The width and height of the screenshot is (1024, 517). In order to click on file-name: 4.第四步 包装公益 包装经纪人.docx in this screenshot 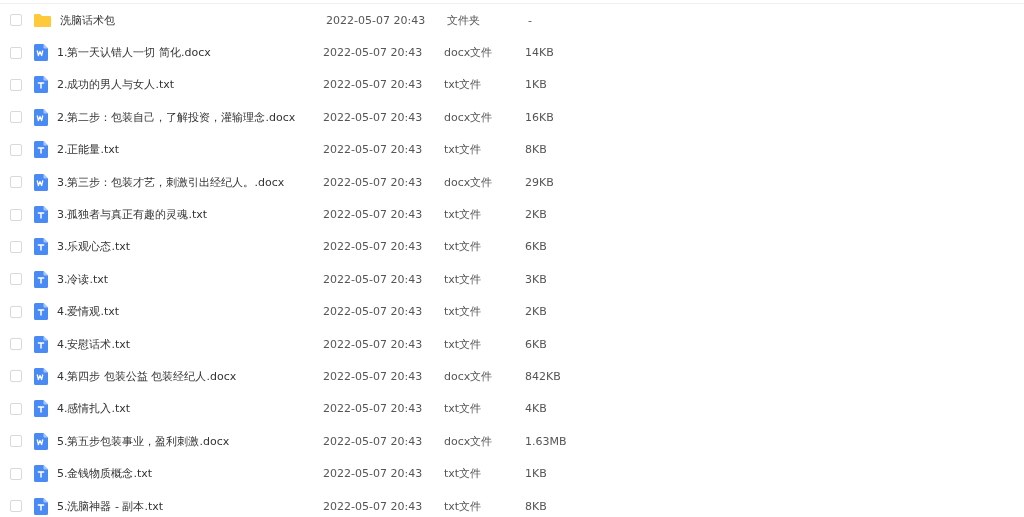, I will do `click(190, 376)`.